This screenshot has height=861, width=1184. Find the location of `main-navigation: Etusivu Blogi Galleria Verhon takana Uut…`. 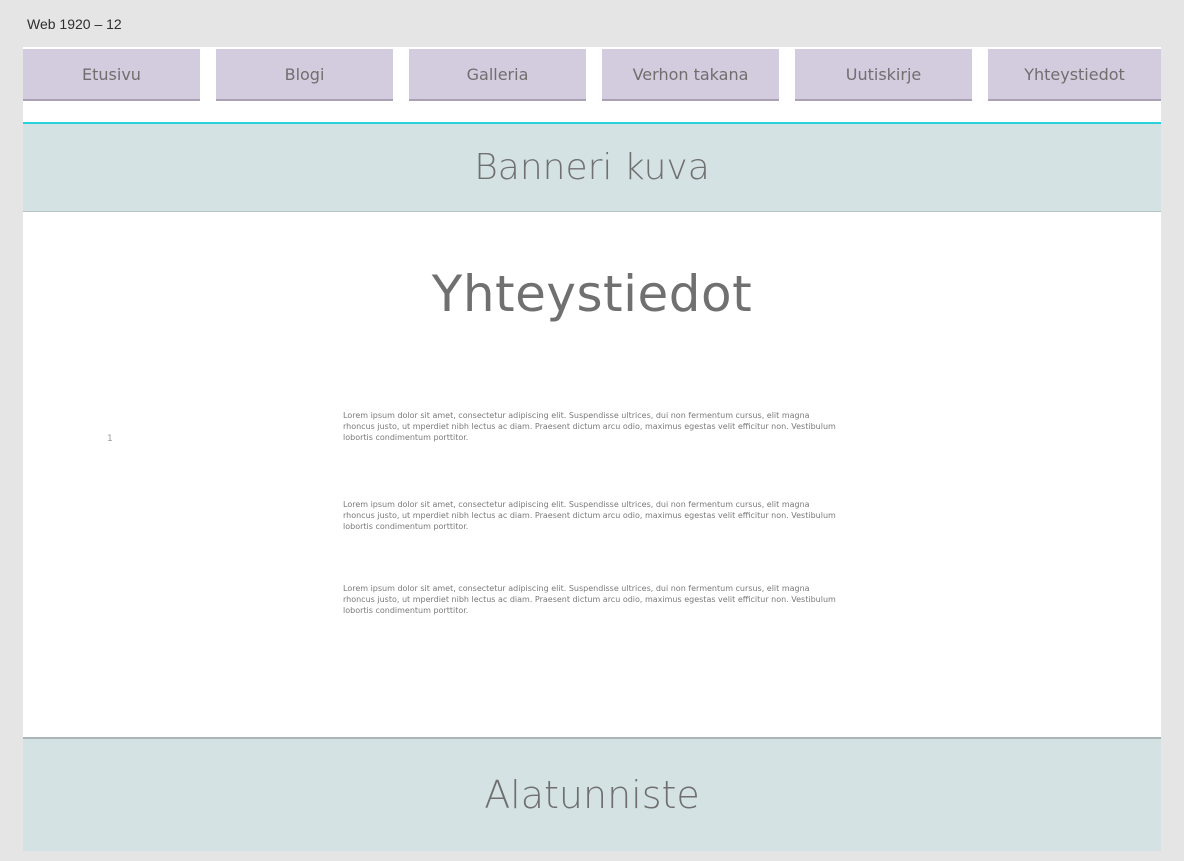

main-navigation: Etusivu Blogi Galleria Verhon takana Uut… is located at coordinates (592, 75).